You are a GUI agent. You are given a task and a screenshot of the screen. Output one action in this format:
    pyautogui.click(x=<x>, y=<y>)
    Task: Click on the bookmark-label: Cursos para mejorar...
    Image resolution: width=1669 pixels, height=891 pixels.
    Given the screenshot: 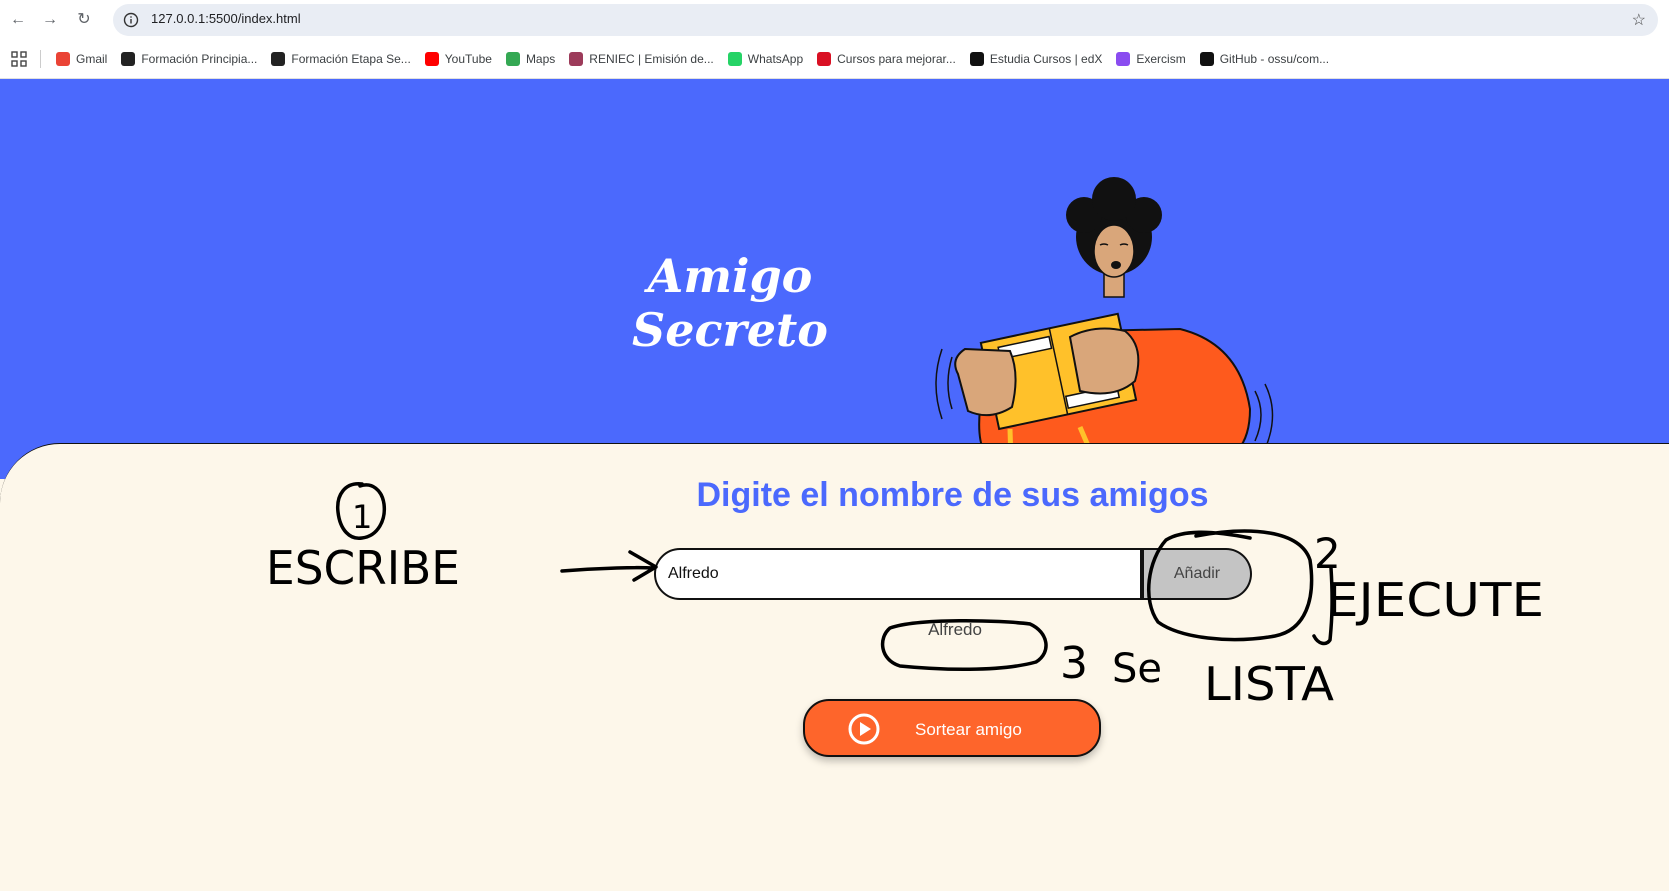 What is the action you would take?
    pyautogui.click(x=896, y=59)
    